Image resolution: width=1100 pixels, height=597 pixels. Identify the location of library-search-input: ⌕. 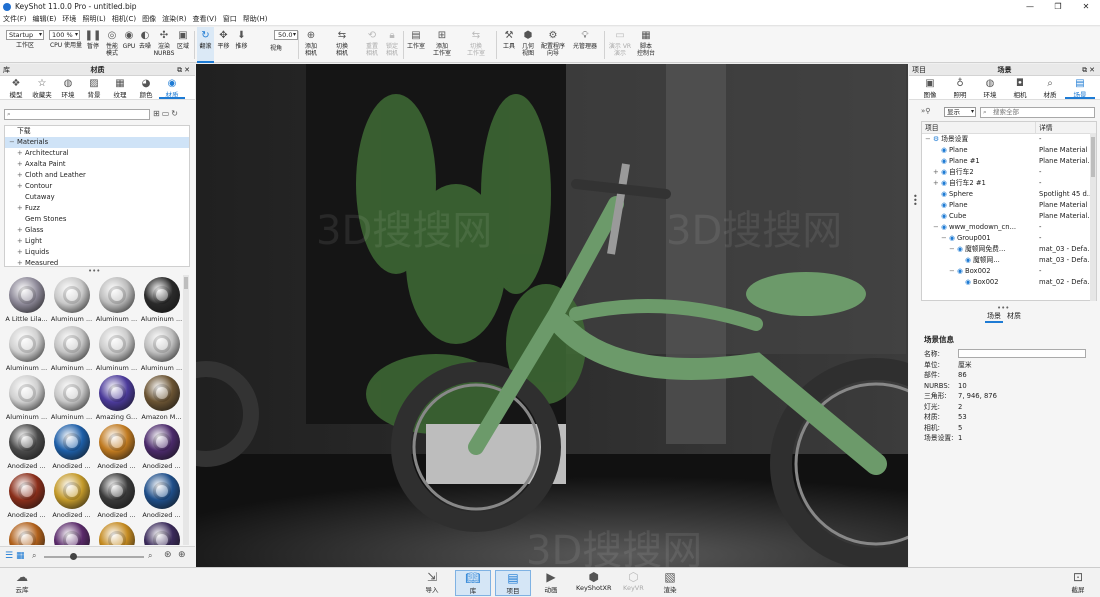
(77, 114).